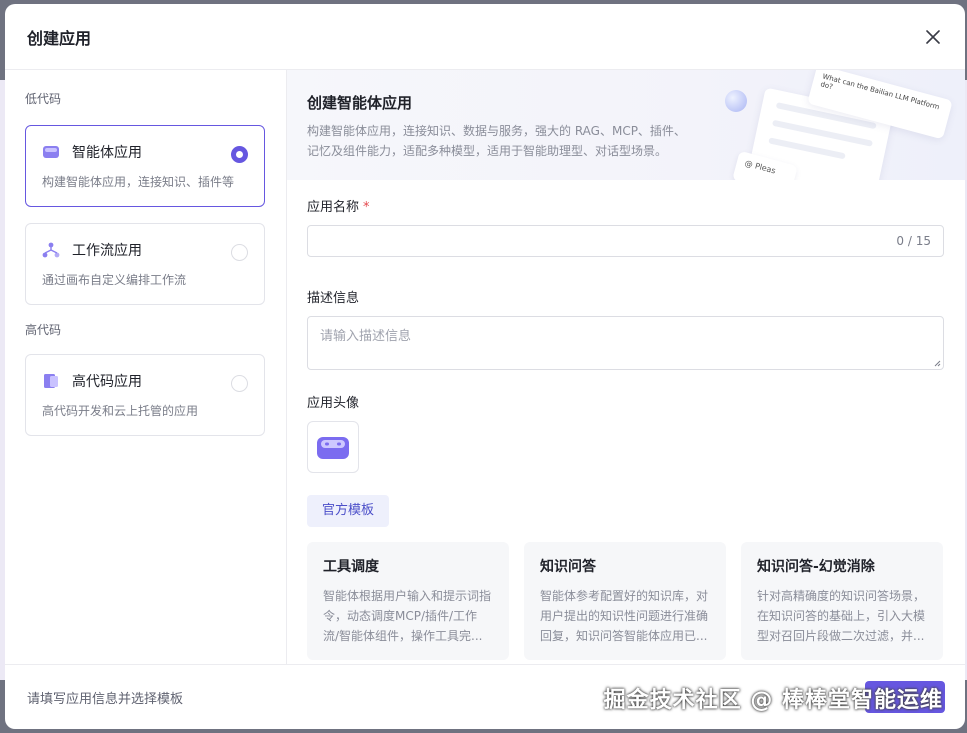 This screenshot has width=967, height=733. I want to click on app-name-label: 应用名称 *, so click(626, 205).